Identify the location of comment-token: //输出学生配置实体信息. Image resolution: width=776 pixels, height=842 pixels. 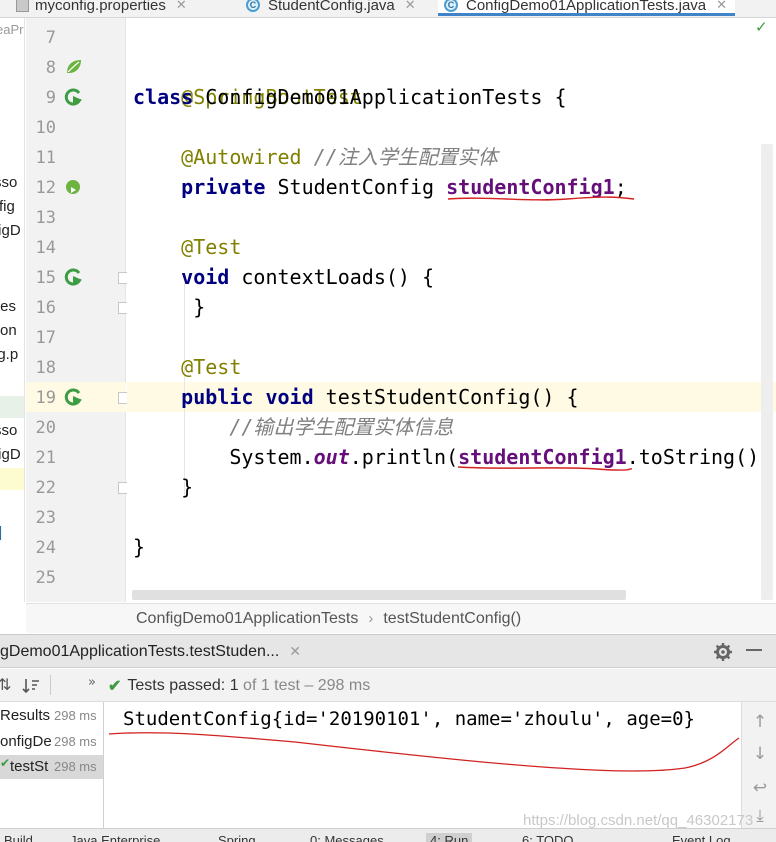
(341, 427).